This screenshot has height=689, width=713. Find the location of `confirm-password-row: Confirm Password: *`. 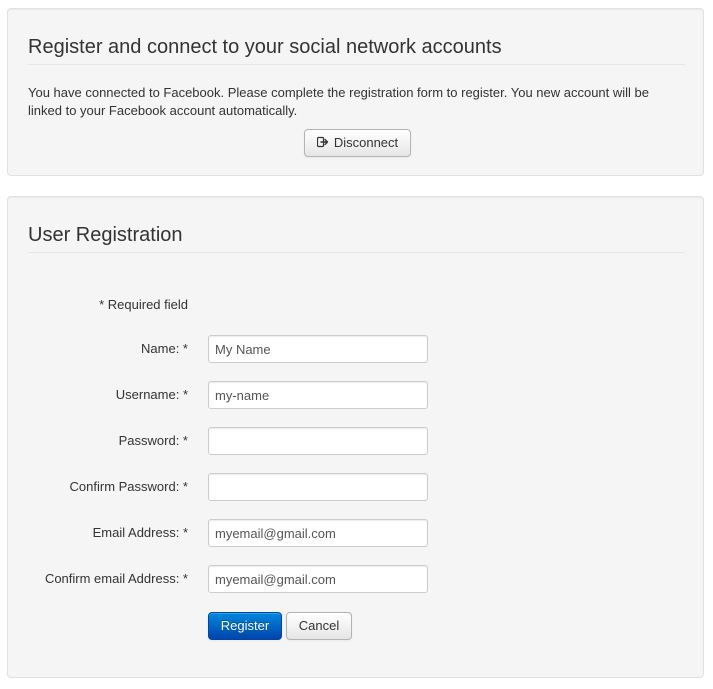

confirm-password-row: Confirm Password: * is located at coordinates (248, 487).